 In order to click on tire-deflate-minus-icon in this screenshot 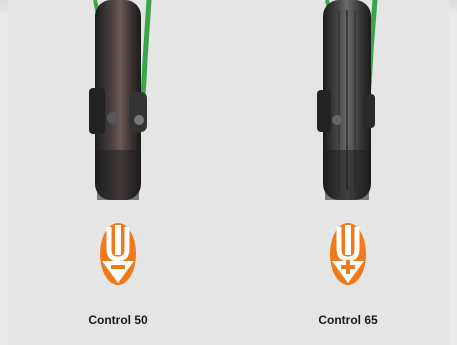, I will do `click(118, 254)`.